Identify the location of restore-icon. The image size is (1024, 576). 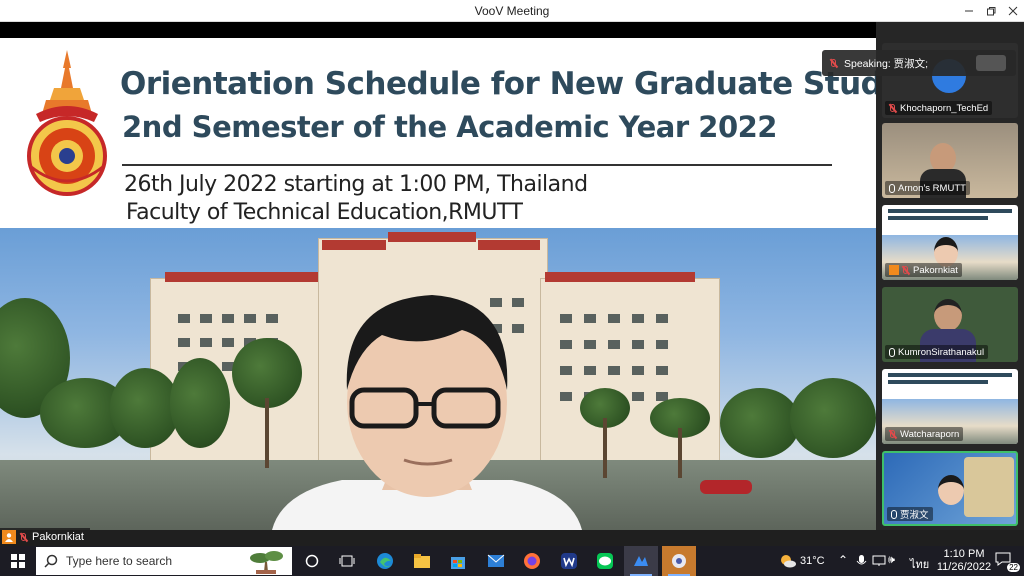
(991, 11).